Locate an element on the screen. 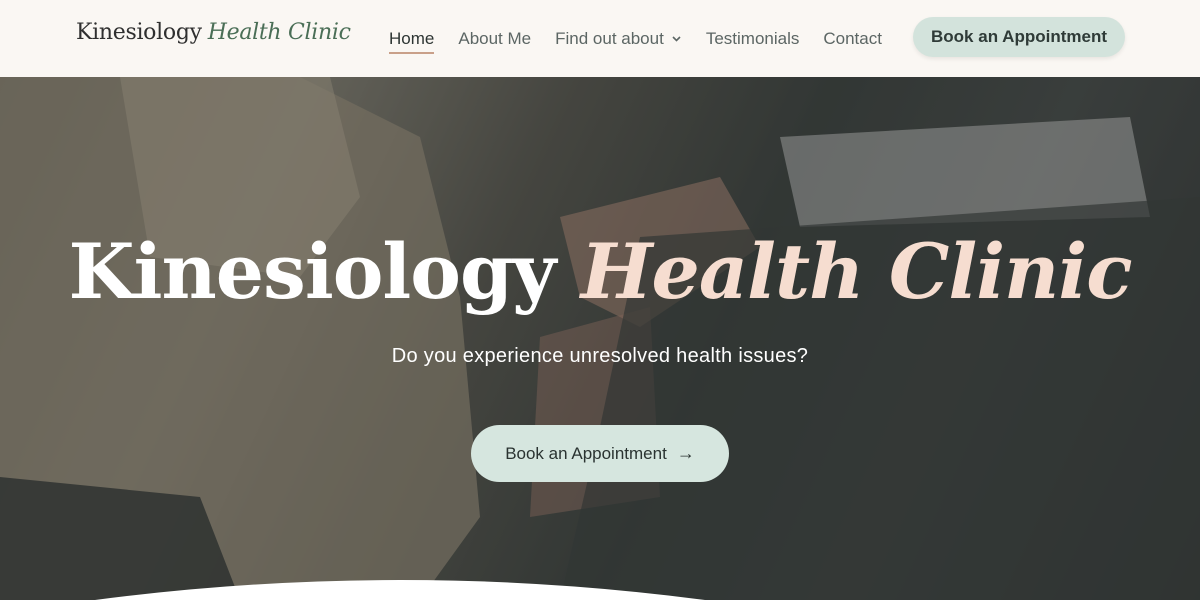 Image resolution: width=1200 pixels, height=600 pixels. logo-accent-text: Health Clinic is located at coordinates (279, 32).